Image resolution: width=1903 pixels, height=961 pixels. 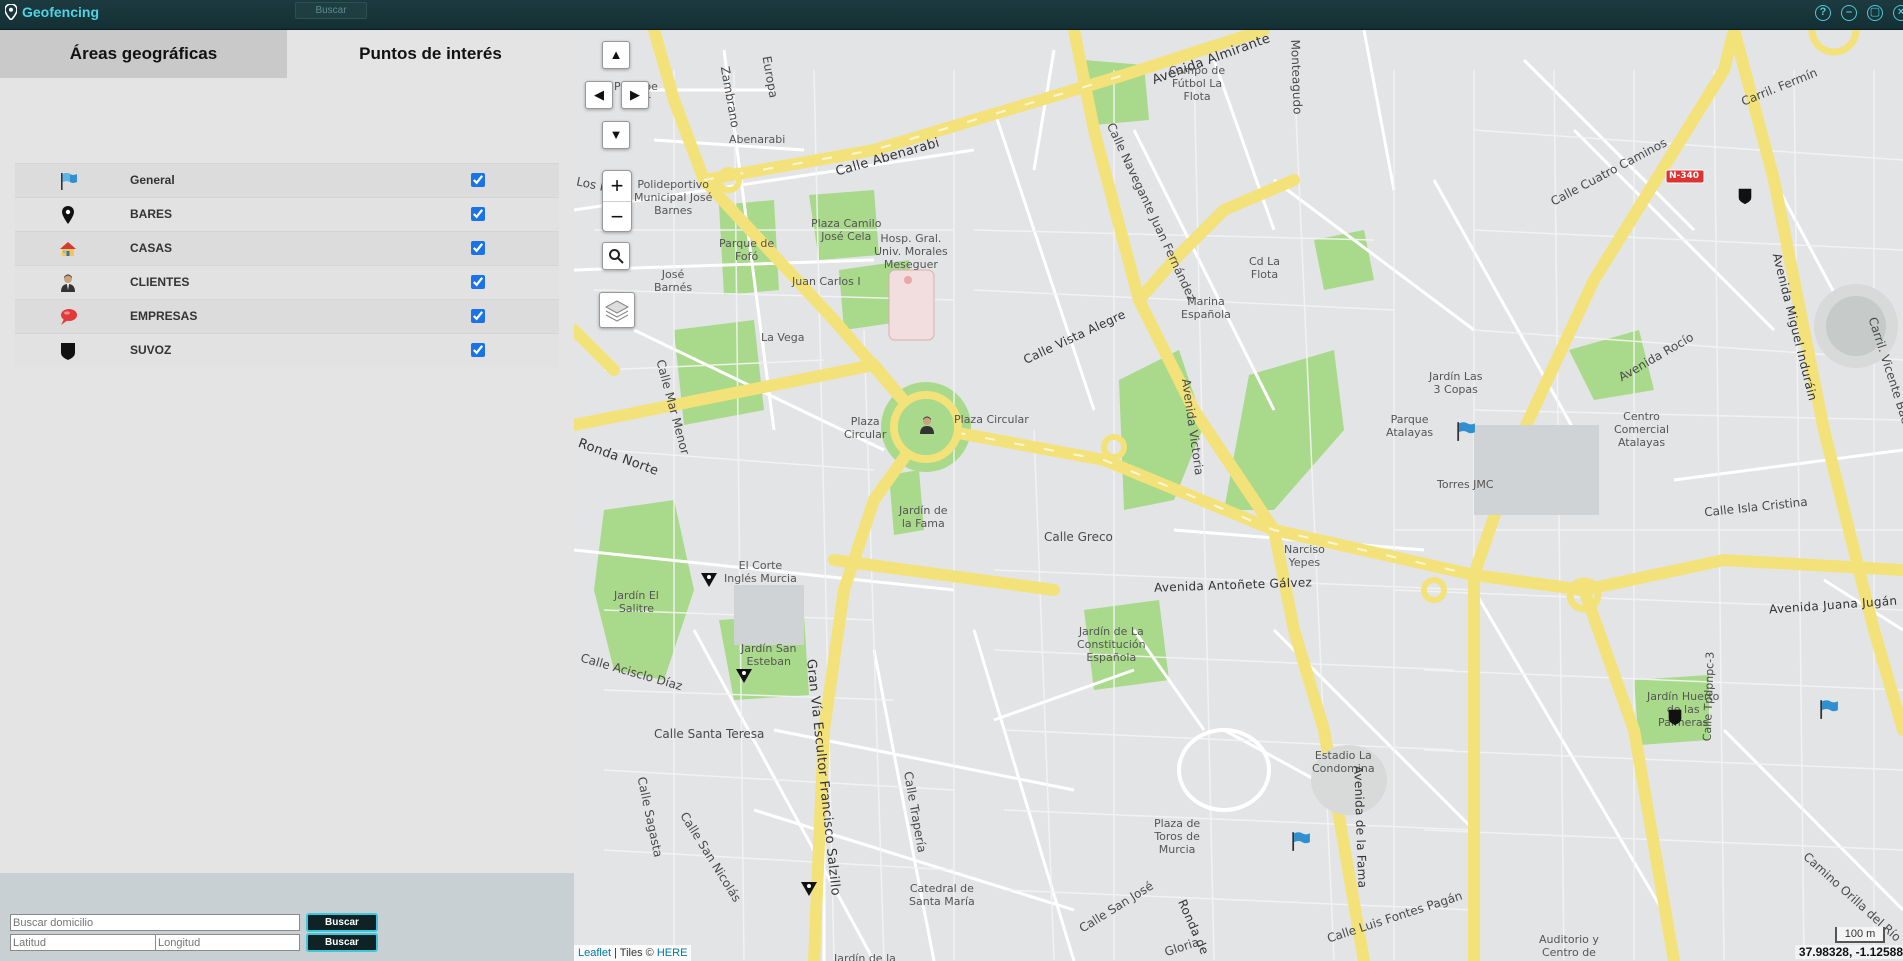 What do you see at coordinates (1304, 556) in the screenshot?
I see `map-label: Narciso Yepes` at bounding box center [1304, 556].